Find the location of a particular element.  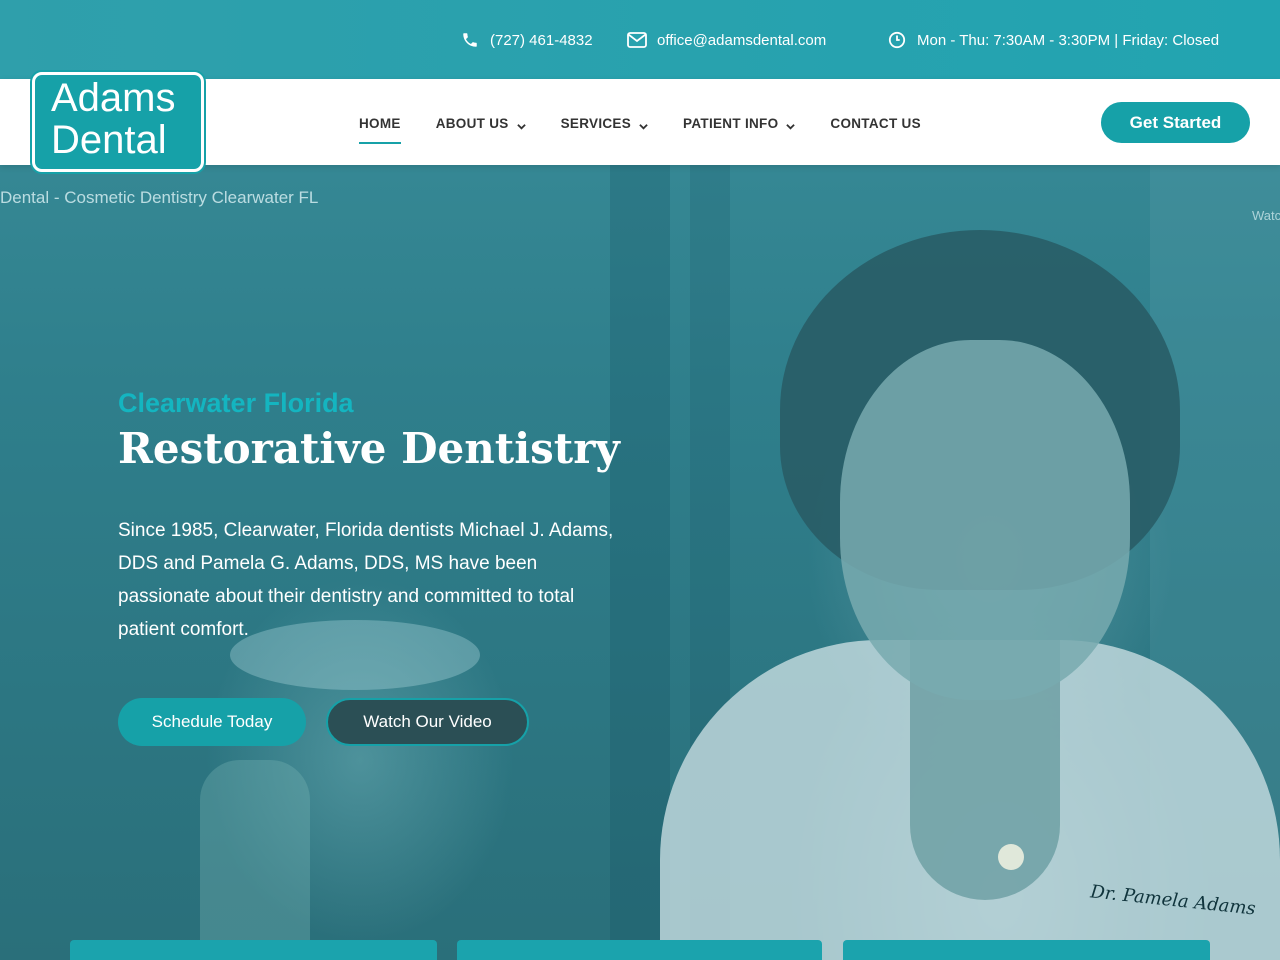

hero-eyebrow: Clearwater Florida is located at coordinates (236, 403).